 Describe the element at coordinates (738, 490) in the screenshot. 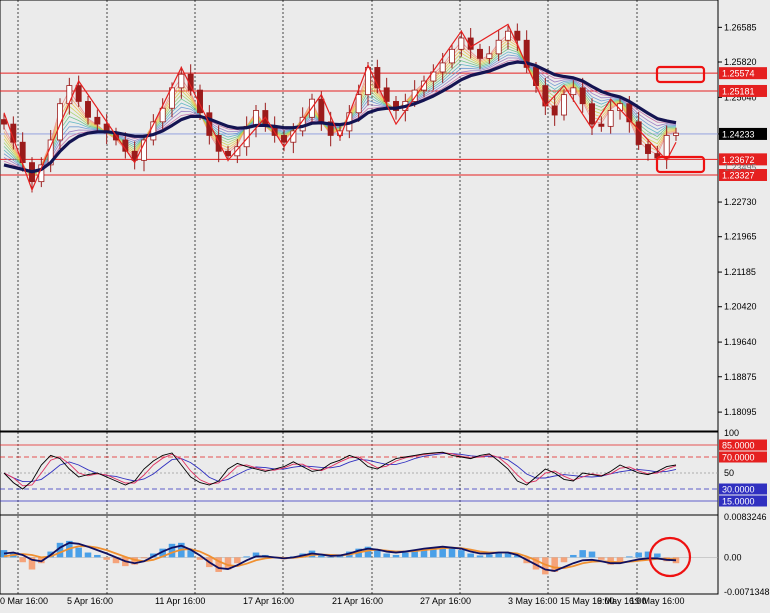

I see `rsi-level-label: 30.0000` at that location.